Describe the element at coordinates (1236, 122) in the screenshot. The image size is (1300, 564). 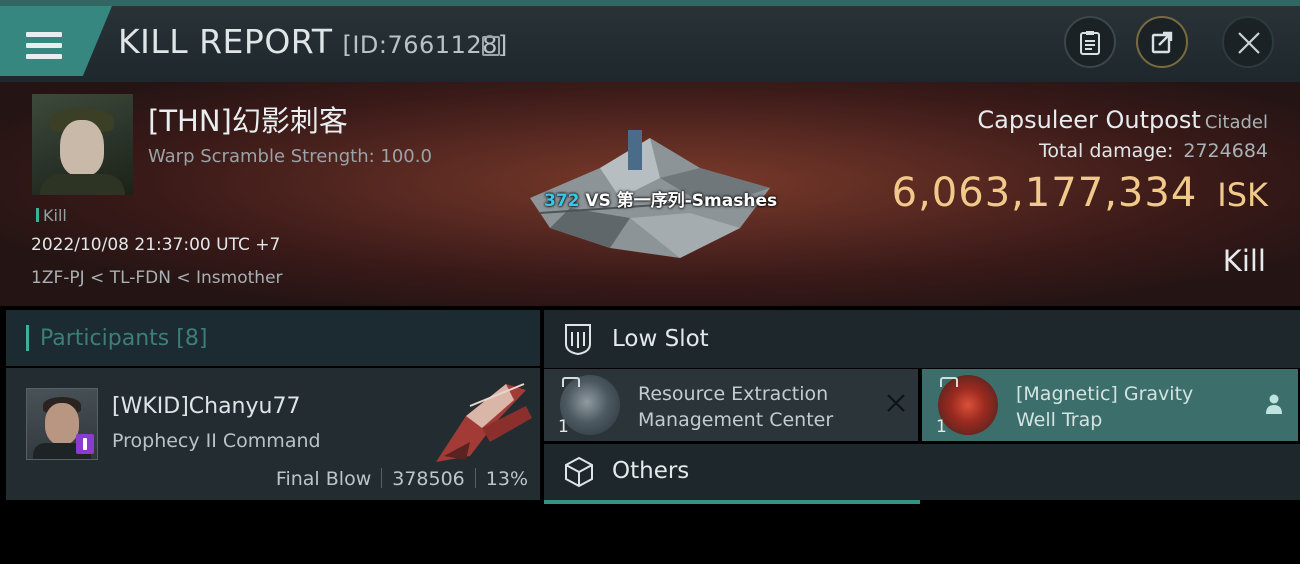
I see `target-subtype: Citadel` at that location.